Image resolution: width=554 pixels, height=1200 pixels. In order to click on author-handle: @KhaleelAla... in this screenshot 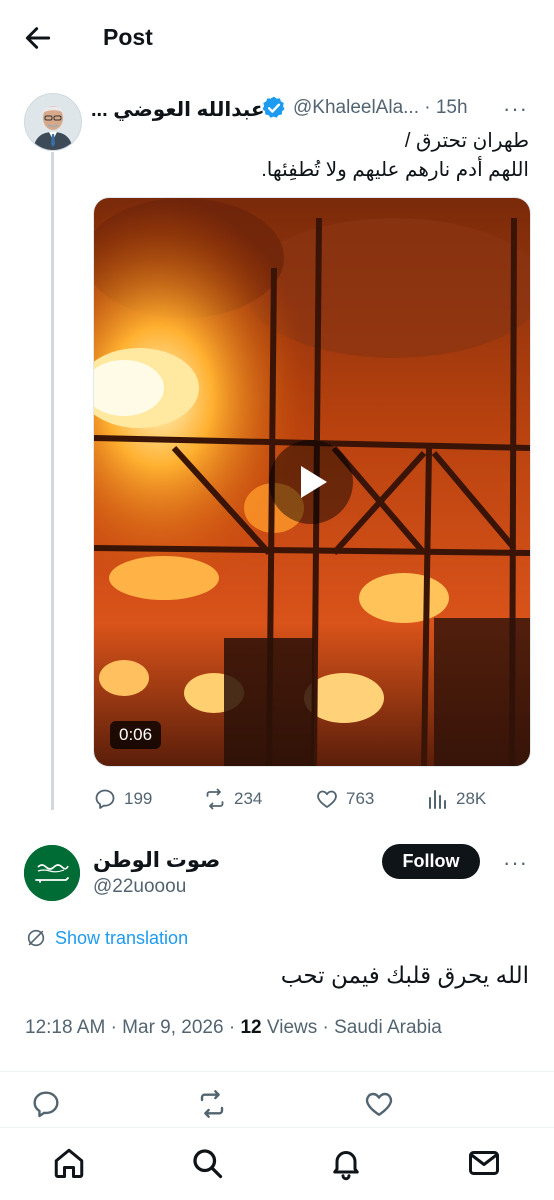, I will do `click(356, 107)`.